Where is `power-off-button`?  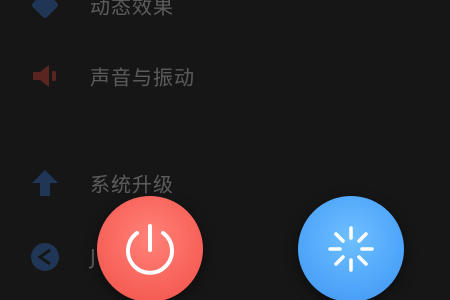
power-off-button is located at coordinates (150, 248).